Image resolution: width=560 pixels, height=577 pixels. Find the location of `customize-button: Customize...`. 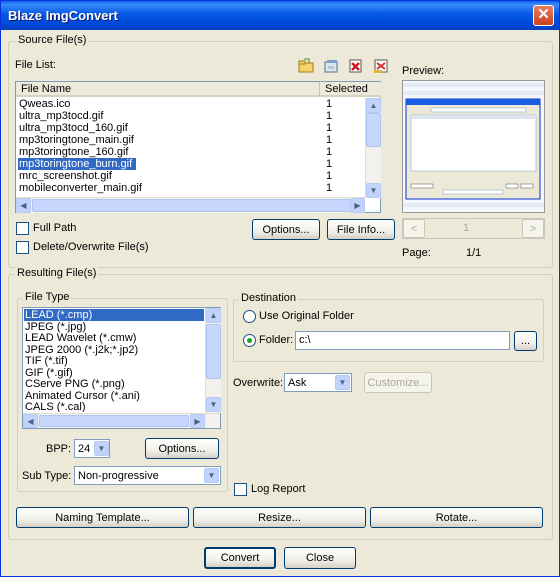

customize-button: Customize... is located at coordinates (398, 382).